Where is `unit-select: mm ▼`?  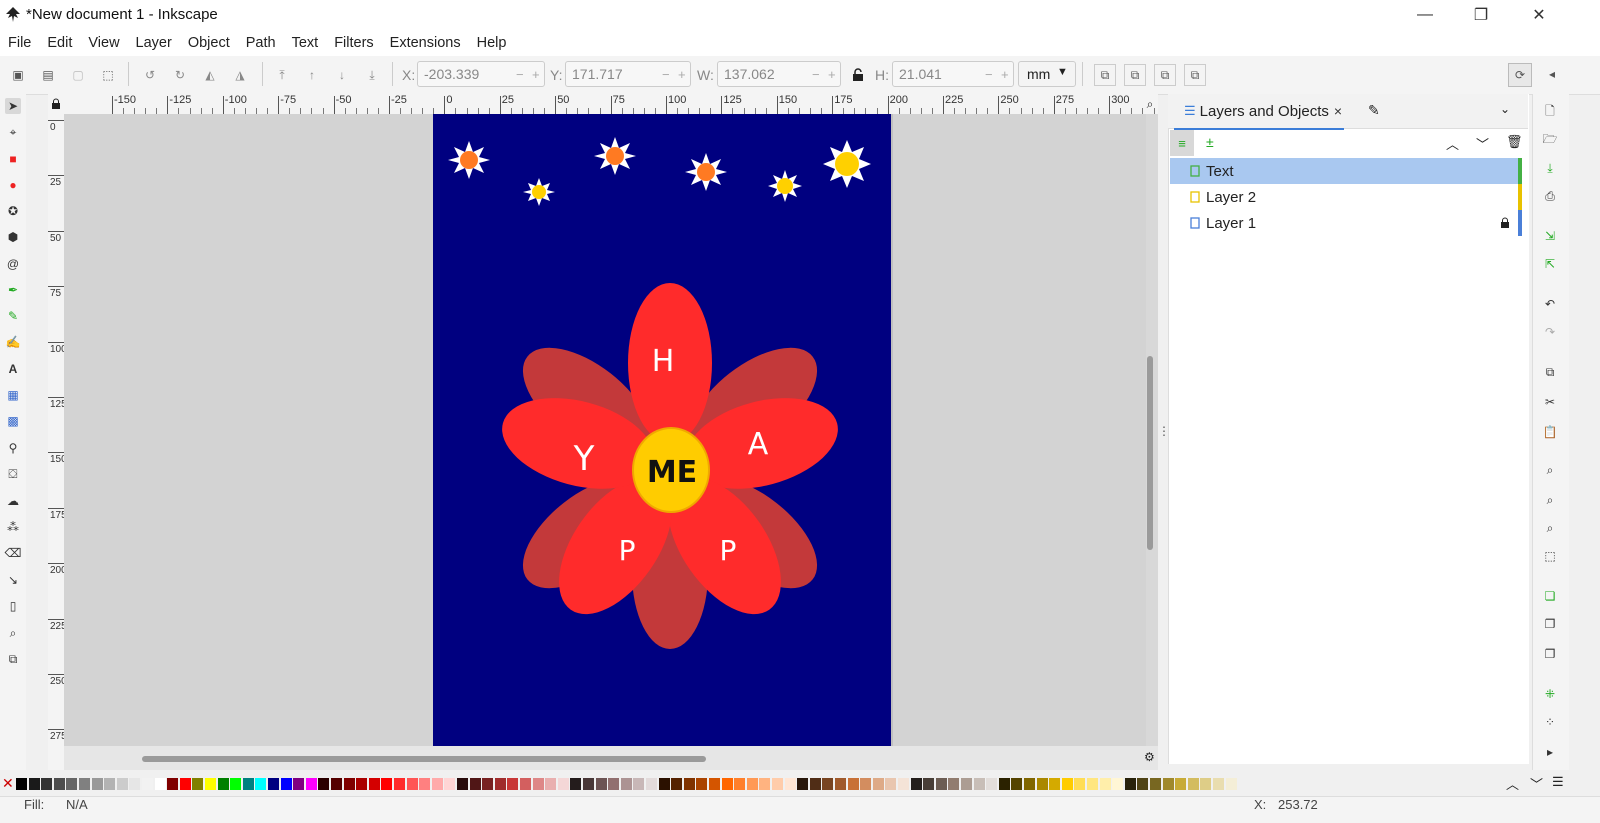
unit-select: mm ▼ is located at coordinates (1047, 74).